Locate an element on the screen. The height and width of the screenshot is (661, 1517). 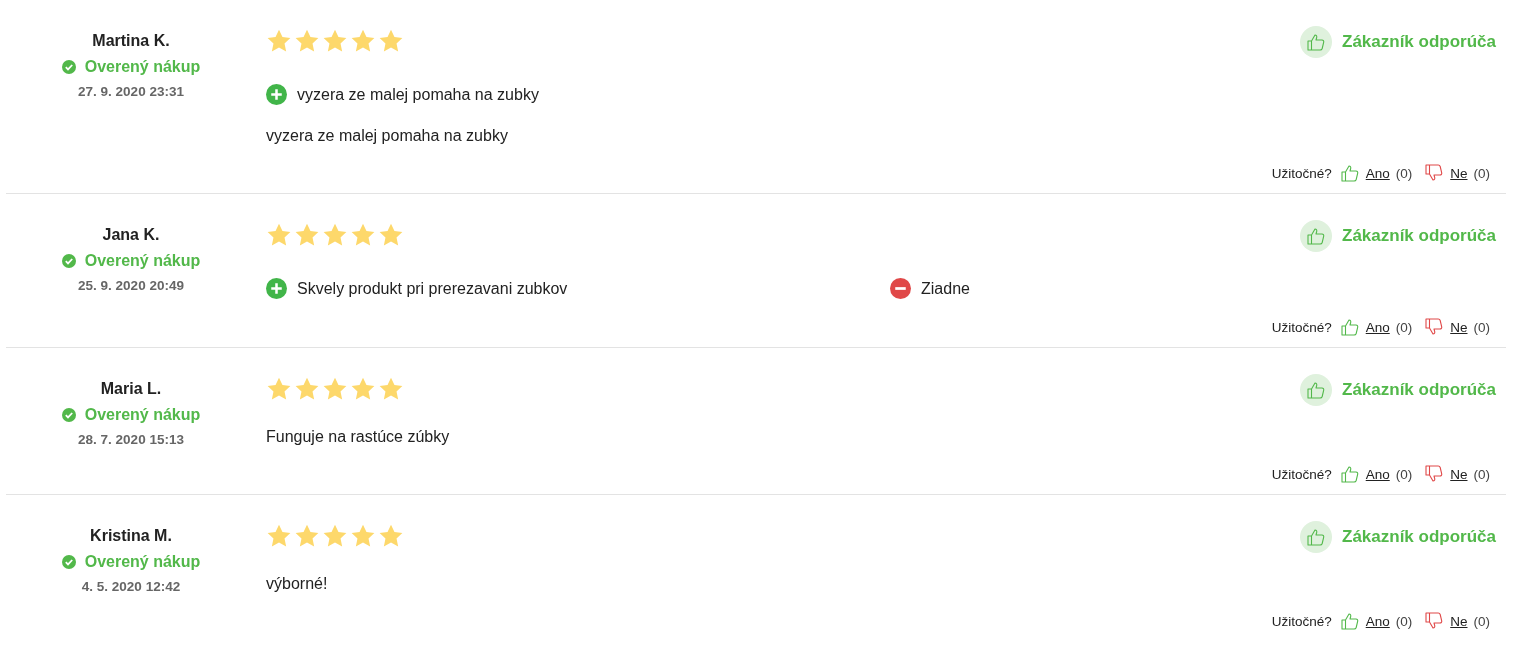
review-date: 4. 5. 2020 12:42 is located at coordinates (131, 586).